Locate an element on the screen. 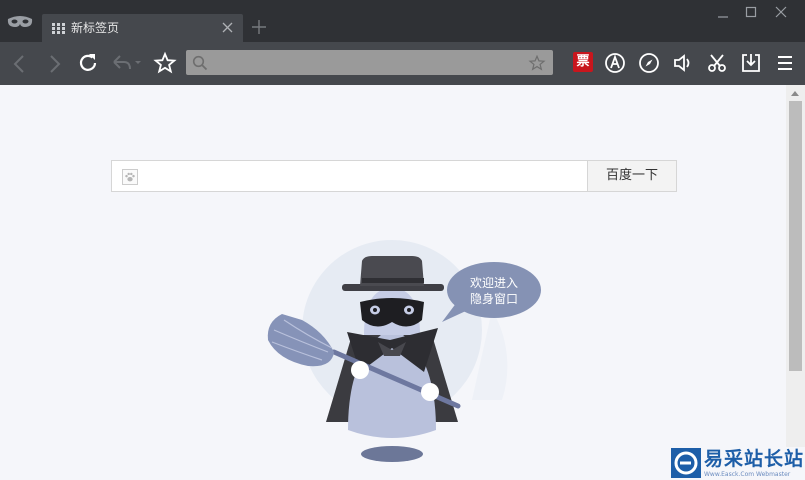  tab-title: 新标签页 is located at coordinates (95, 28).